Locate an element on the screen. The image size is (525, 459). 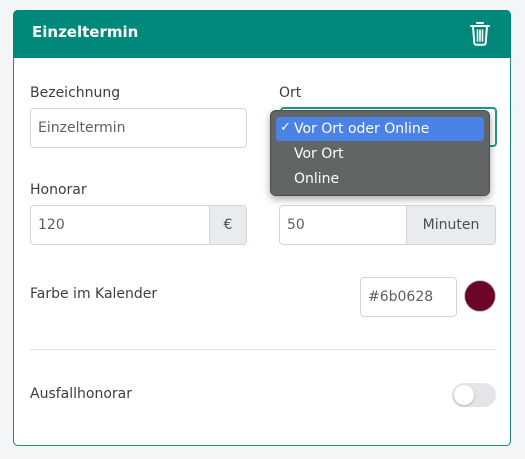
ort-label: Ort is located at coordinates (290, 93).